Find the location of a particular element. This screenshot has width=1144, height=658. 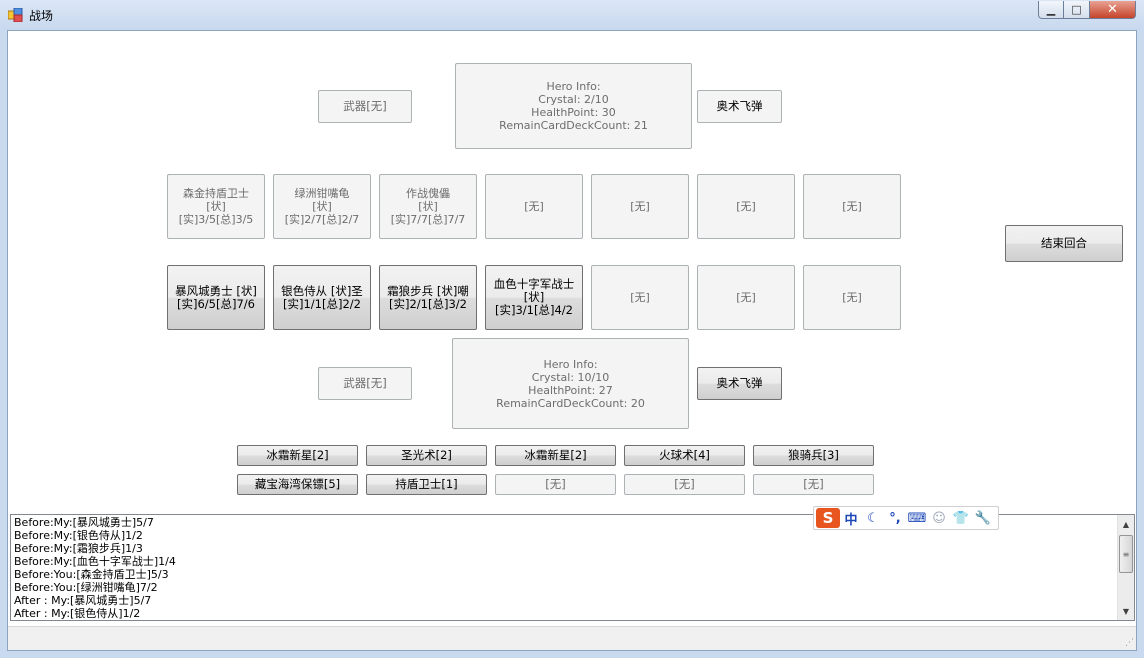

ime-skin-icon: 👕 is located at coordinates (961, 518).